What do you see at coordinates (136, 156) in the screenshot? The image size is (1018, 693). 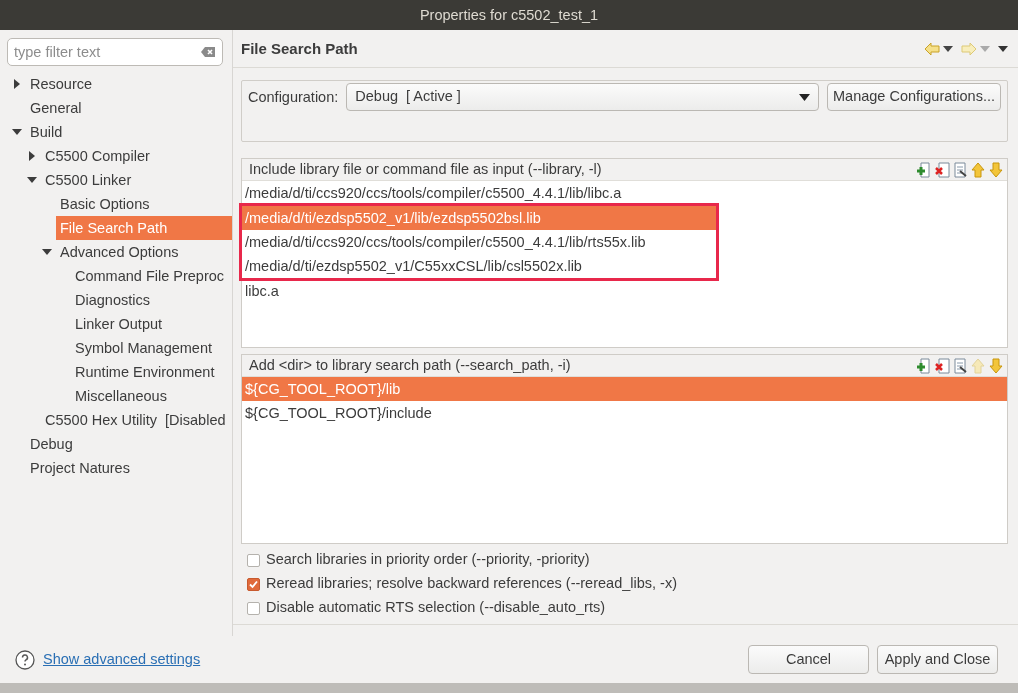 I see `tree-item: C5500 Compiler` at bounding box center [136, 156].